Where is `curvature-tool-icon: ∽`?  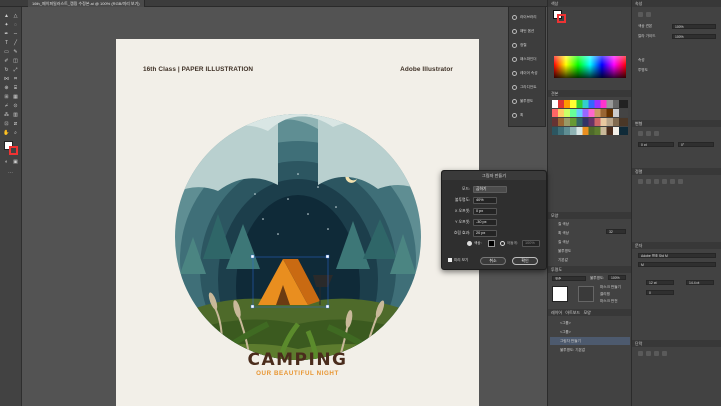 curvature-tool-icon: ∽ is located at coordinates (15, 34).